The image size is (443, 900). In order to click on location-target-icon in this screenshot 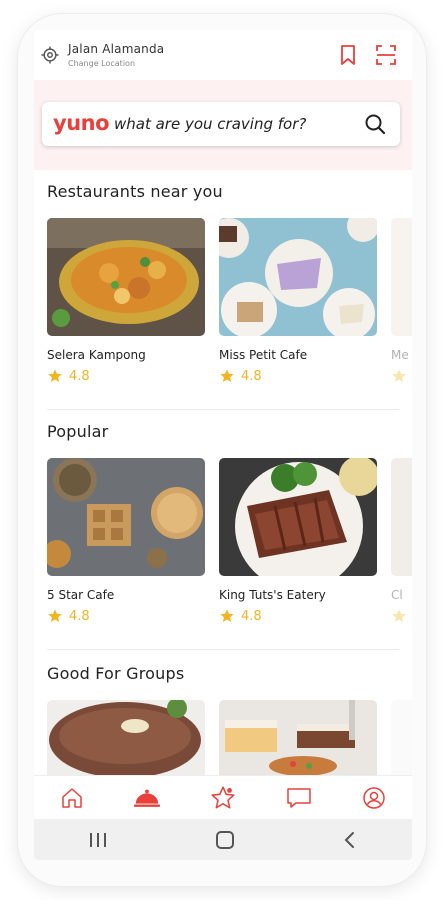, I will do `click(50, 55)`.